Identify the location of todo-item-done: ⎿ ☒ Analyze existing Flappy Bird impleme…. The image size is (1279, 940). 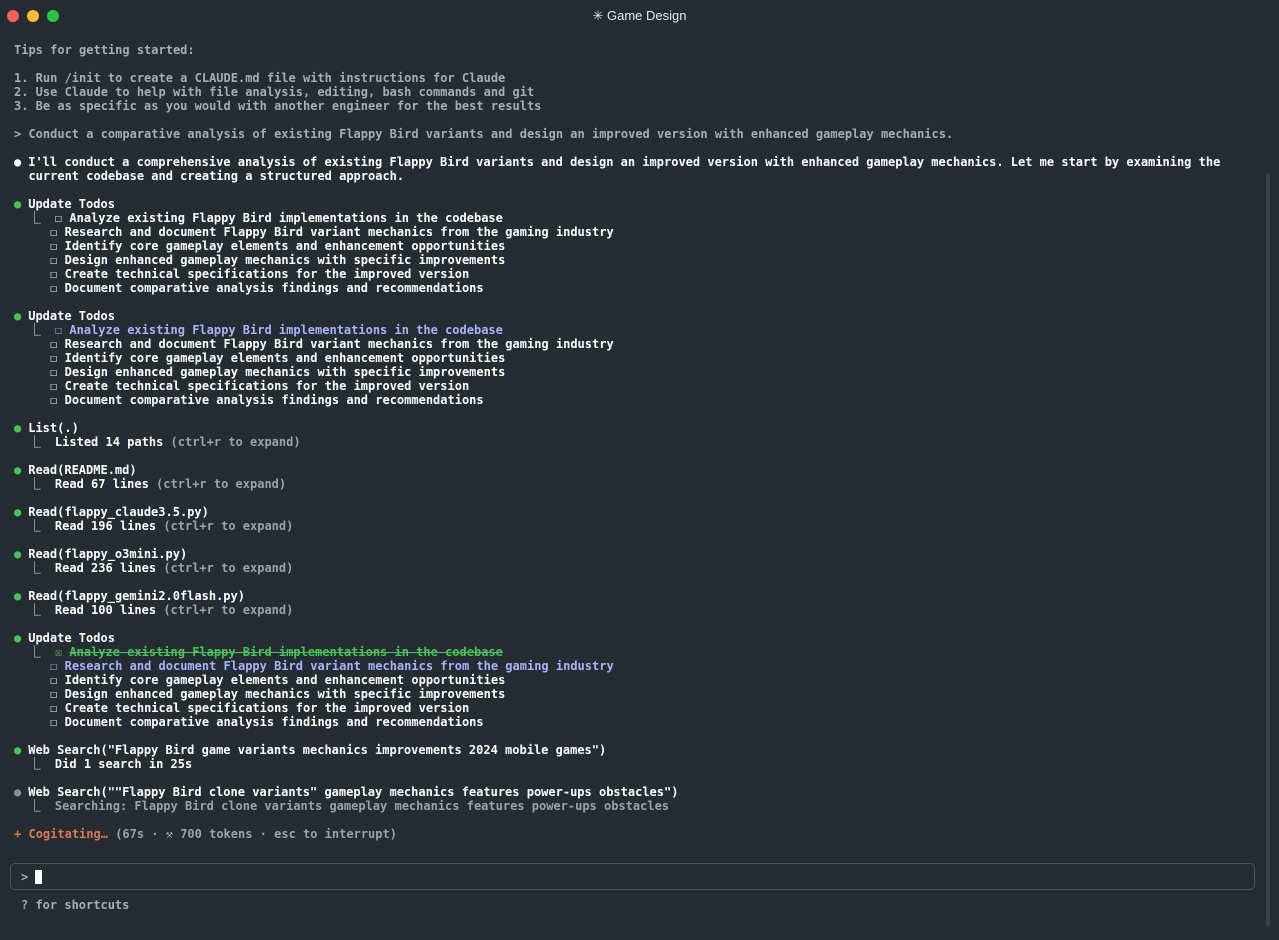
(639, 652).